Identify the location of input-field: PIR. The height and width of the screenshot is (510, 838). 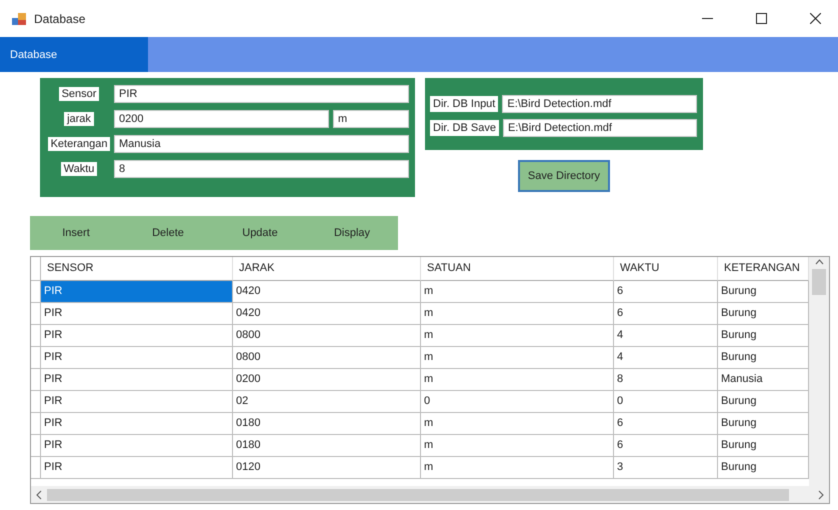
(261, 94).